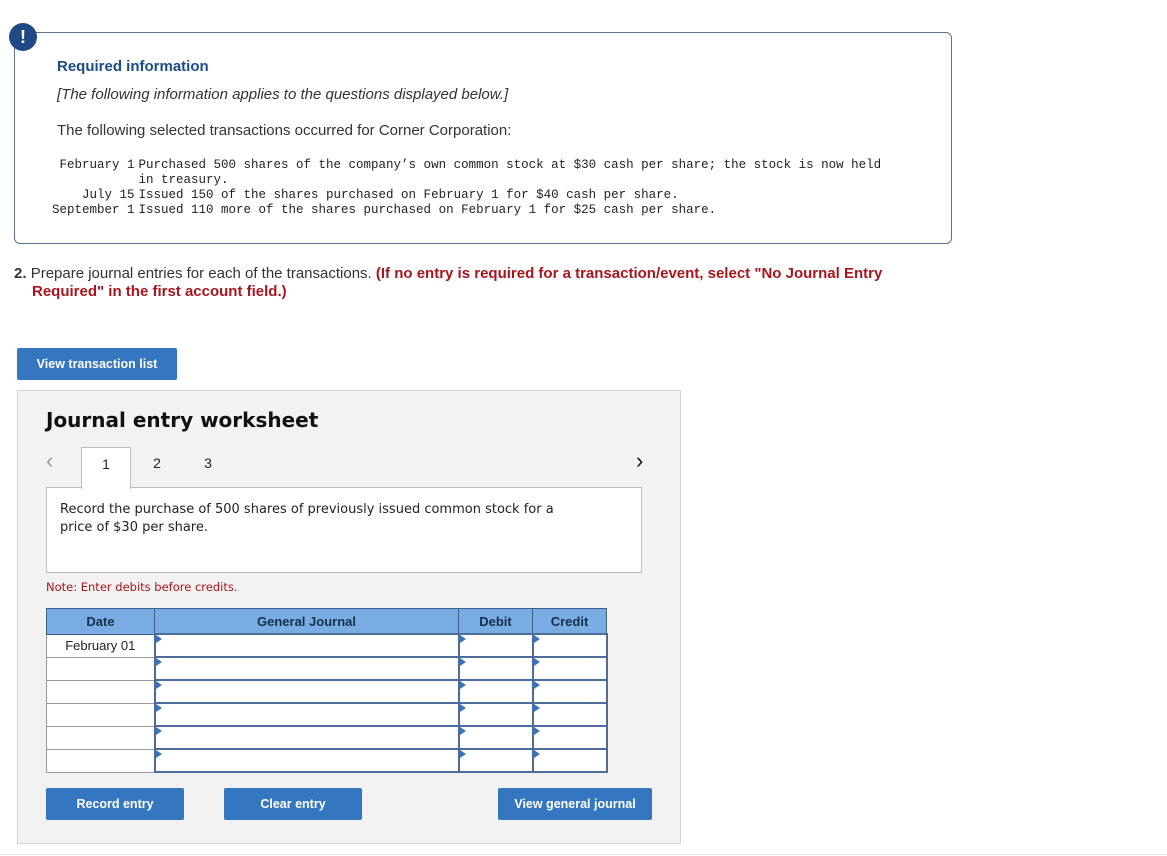 The image size is (1167, 856). What do you see at coordinates (639, 461) in the screenshot?
I see `chevron-right-icon: ›` at bounding box center [639, 461].